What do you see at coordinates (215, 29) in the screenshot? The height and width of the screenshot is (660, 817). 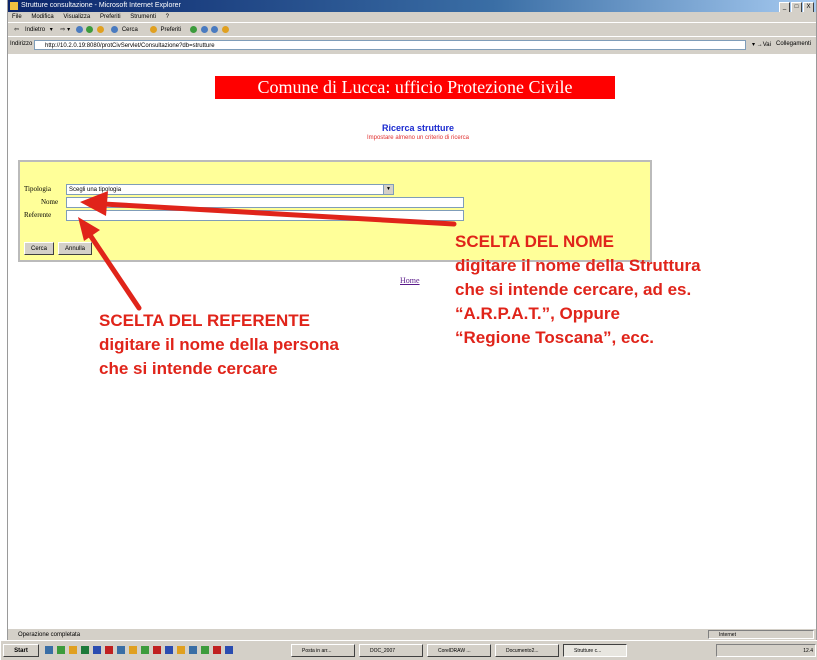 I see `print-icon` at bounding box center [215, 29].